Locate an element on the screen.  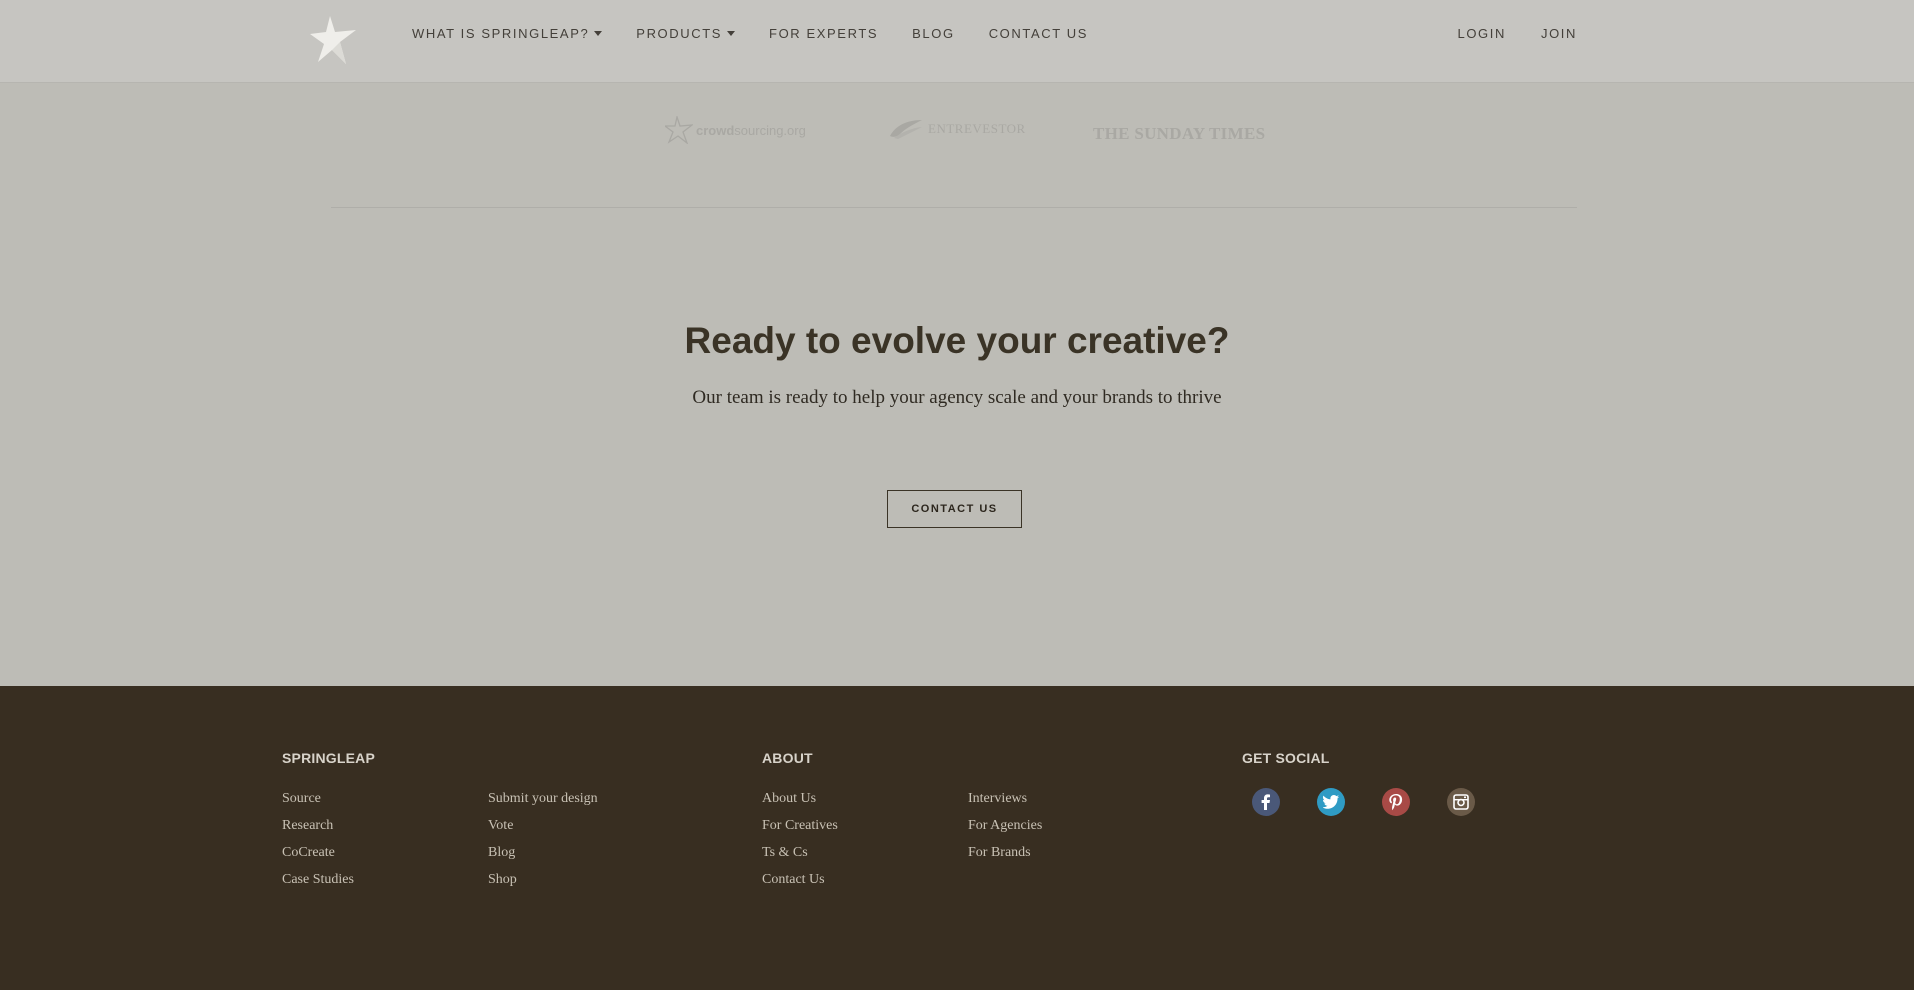
nav-label: FOR EXPERTS is located at coordinates (824, 33).